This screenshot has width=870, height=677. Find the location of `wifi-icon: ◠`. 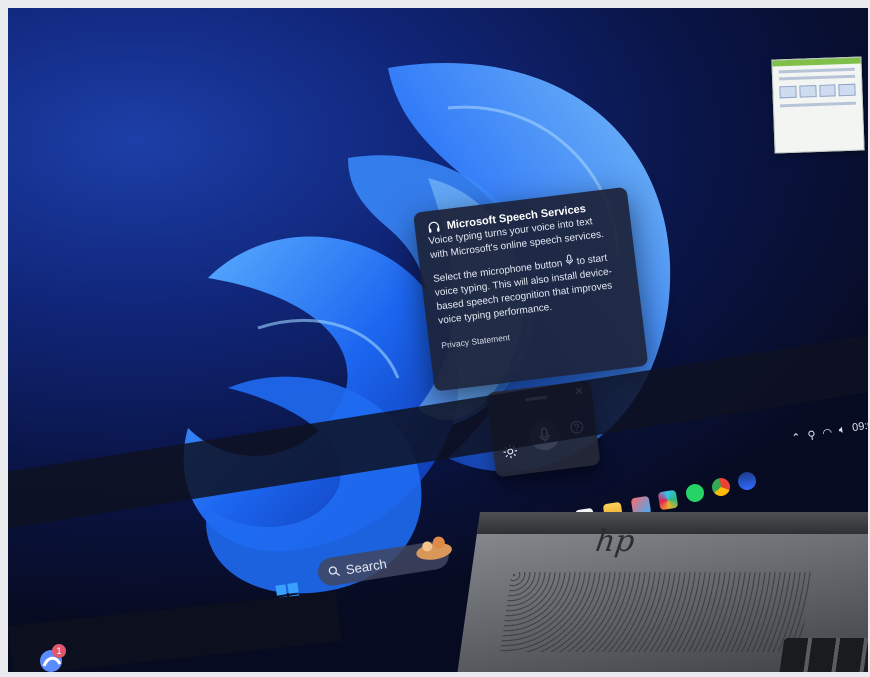

wifi-icon: ◠ is located at coordinates (827, 432).